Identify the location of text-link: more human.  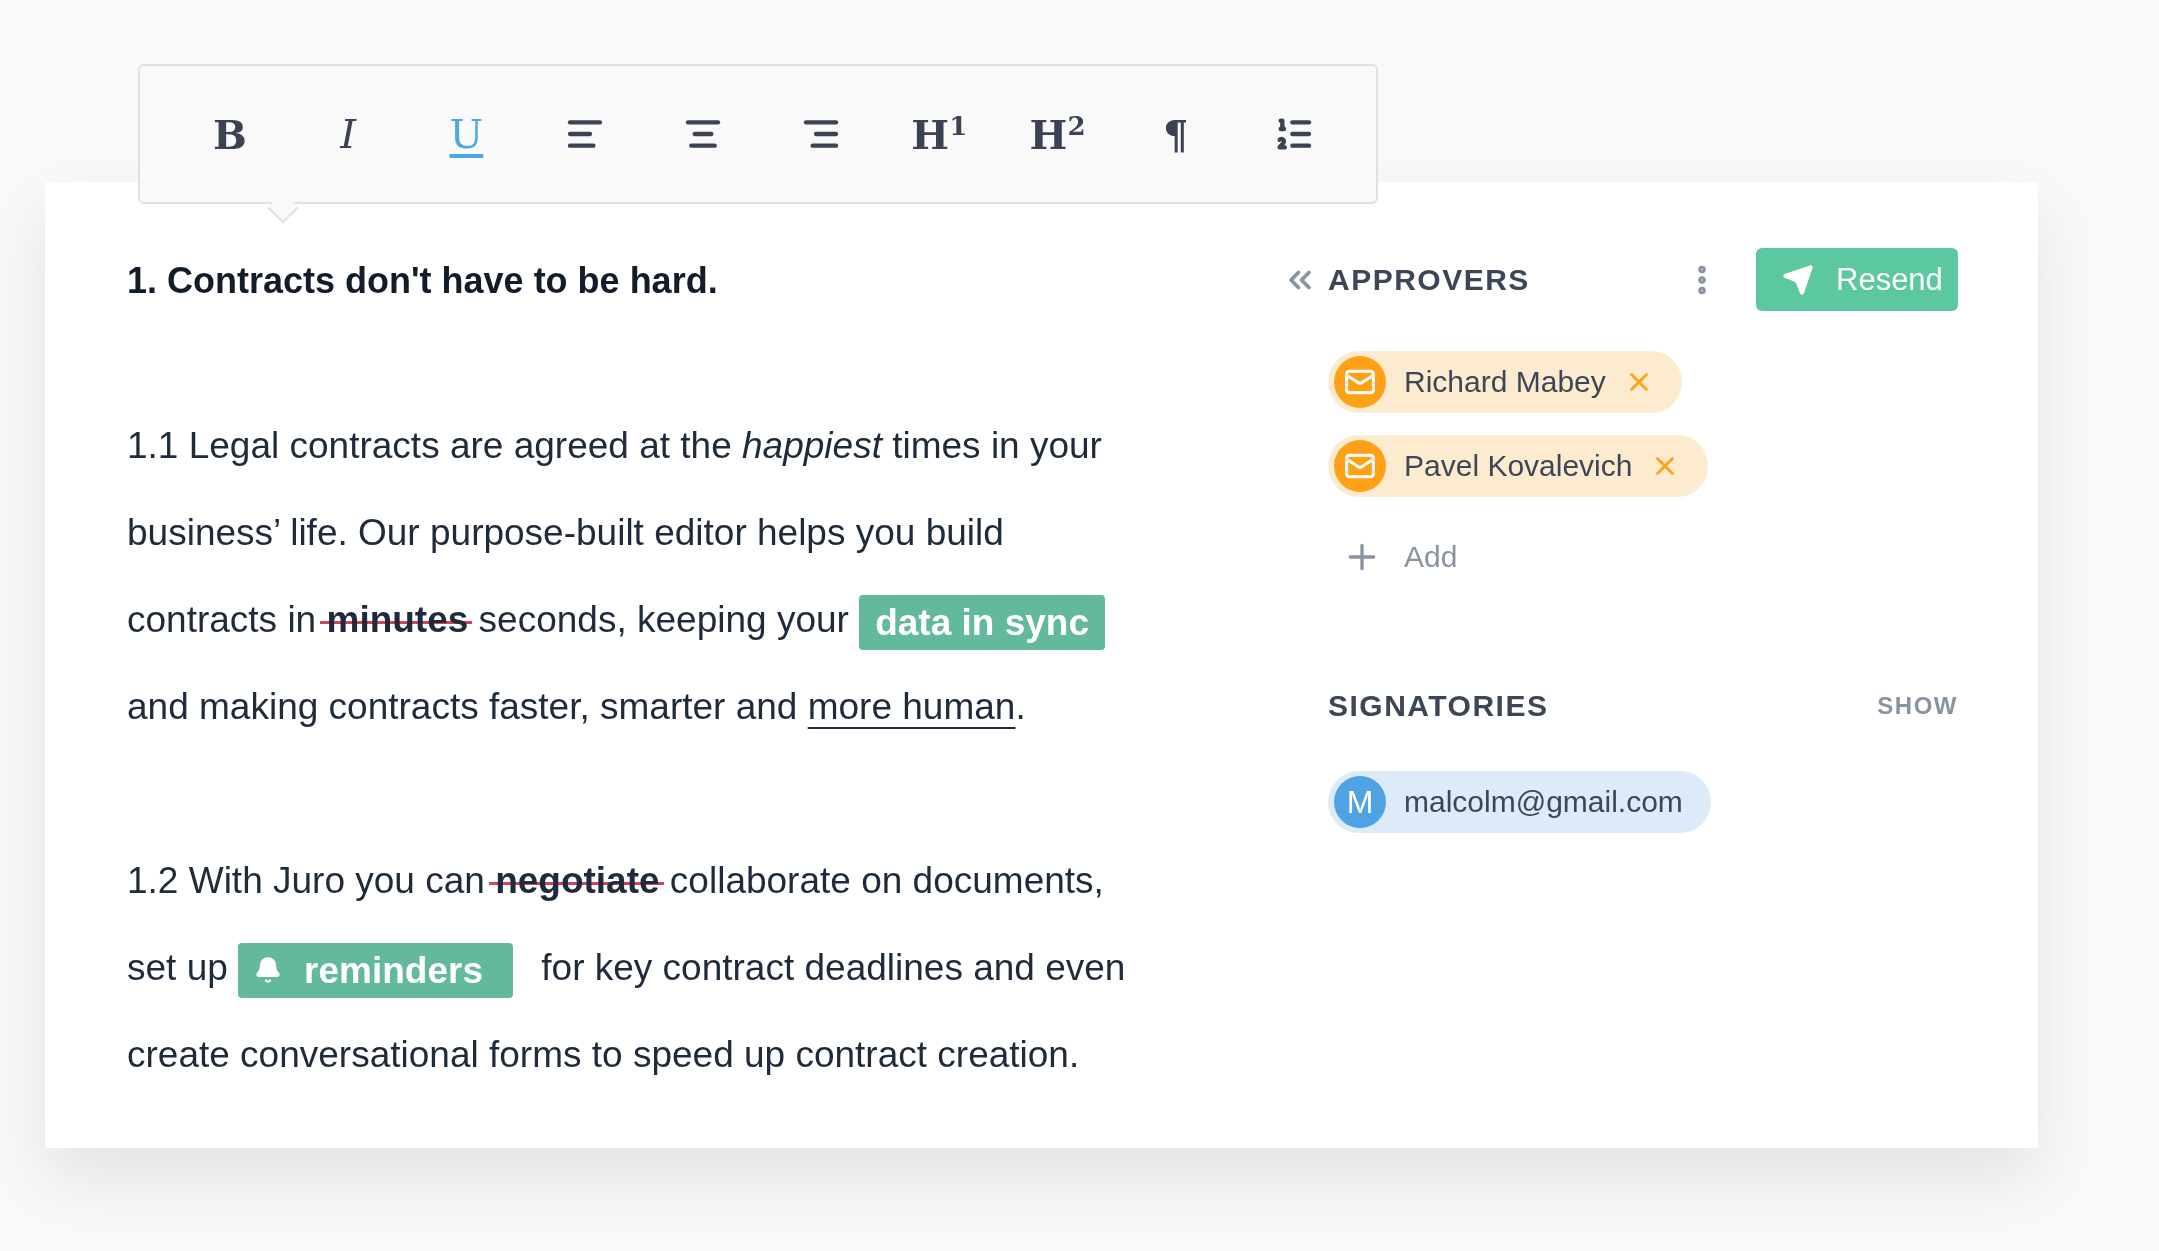
(911, 706).